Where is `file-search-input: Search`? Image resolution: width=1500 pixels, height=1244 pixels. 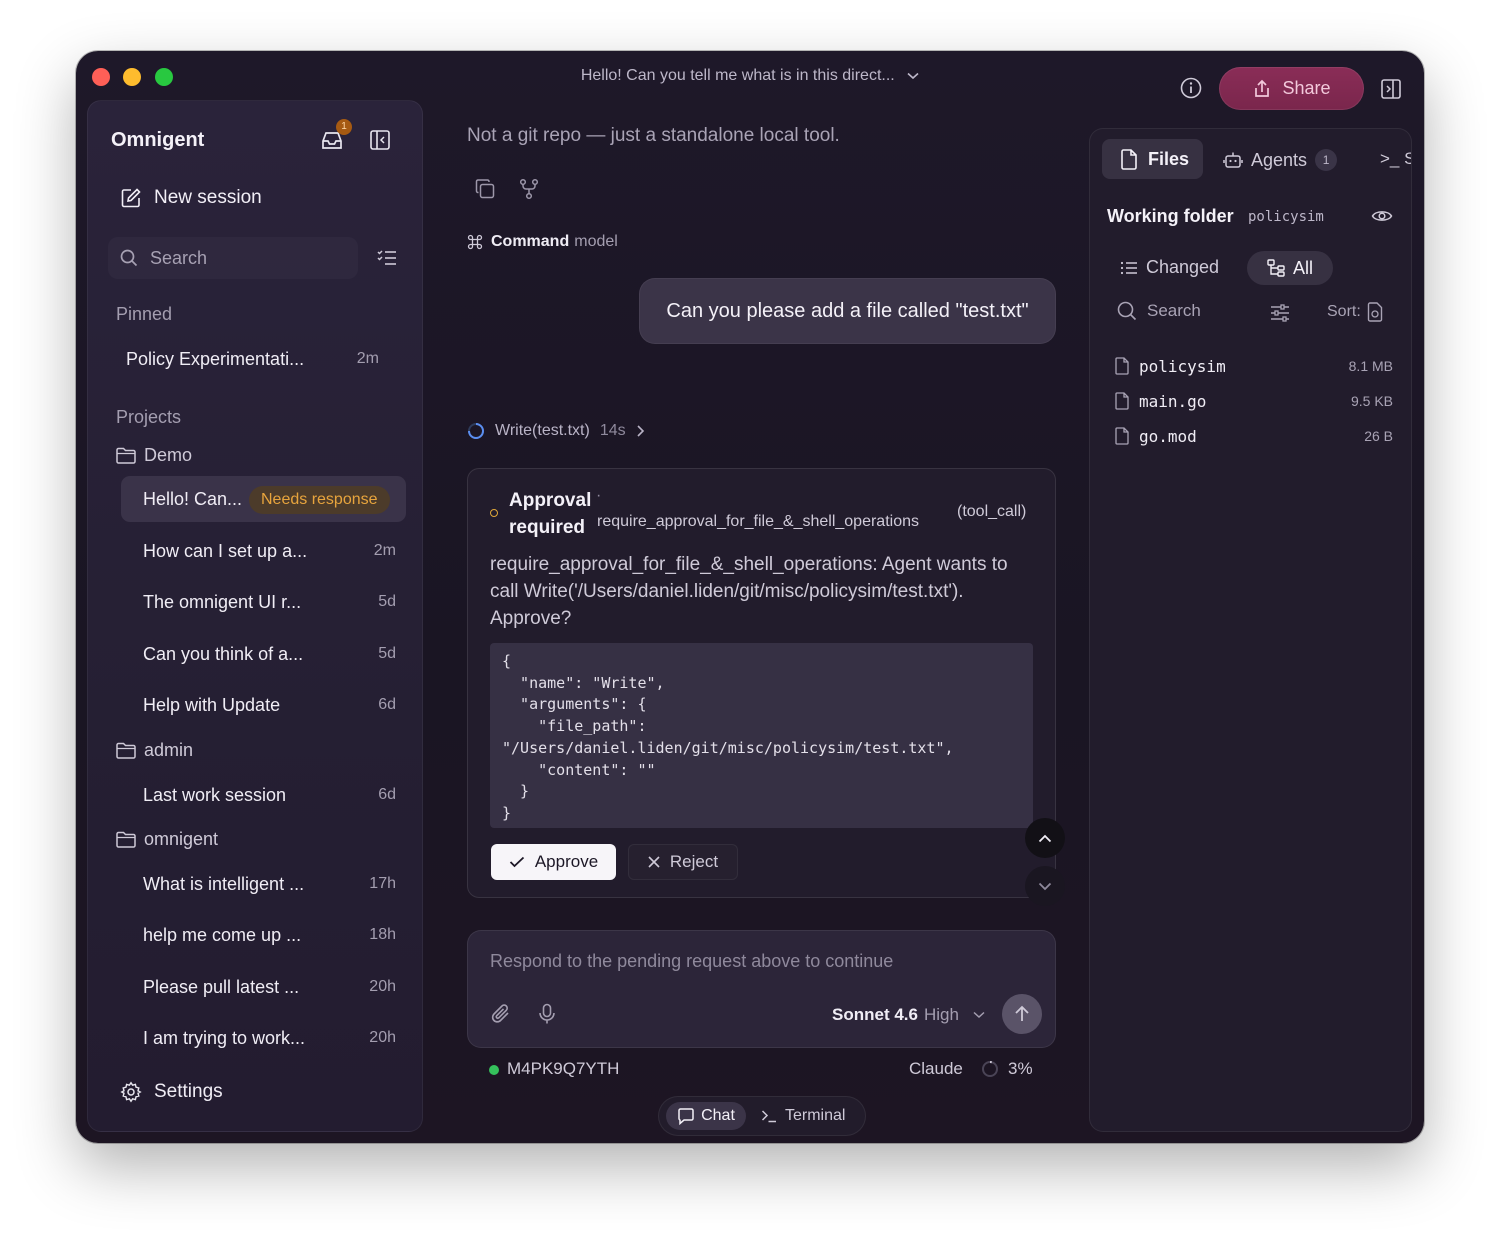
file-search-input: Search is located at coordinates (1159, 311).